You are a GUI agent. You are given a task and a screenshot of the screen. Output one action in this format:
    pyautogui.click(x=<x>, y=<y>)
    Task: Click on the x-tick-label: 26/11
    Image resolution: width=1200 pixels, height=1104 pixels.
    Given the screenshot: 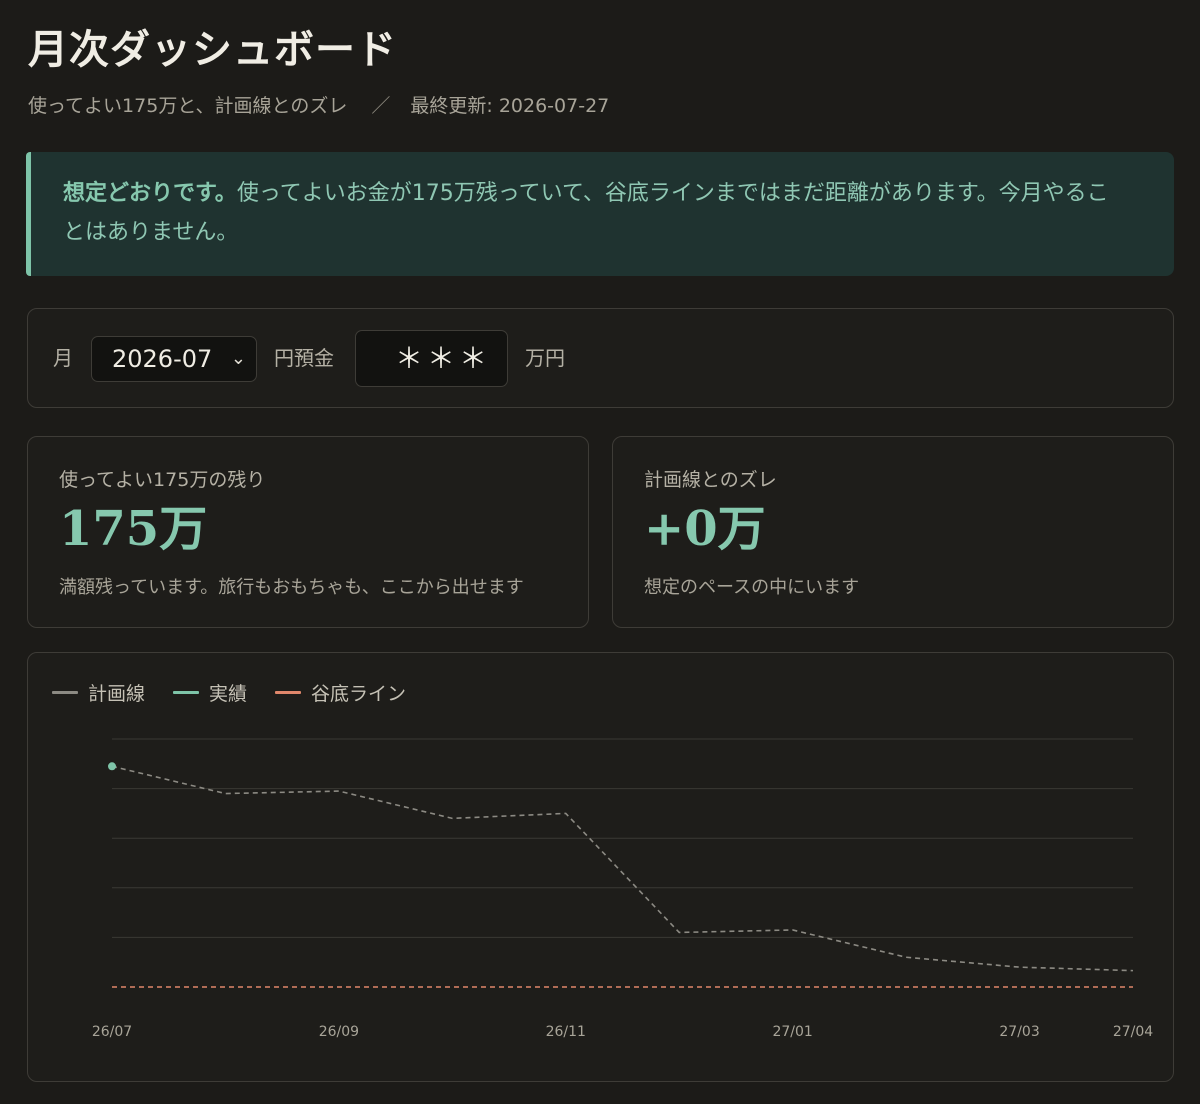 What is the action you would take?
    pyautogui.click(x=566, y=1032)
    